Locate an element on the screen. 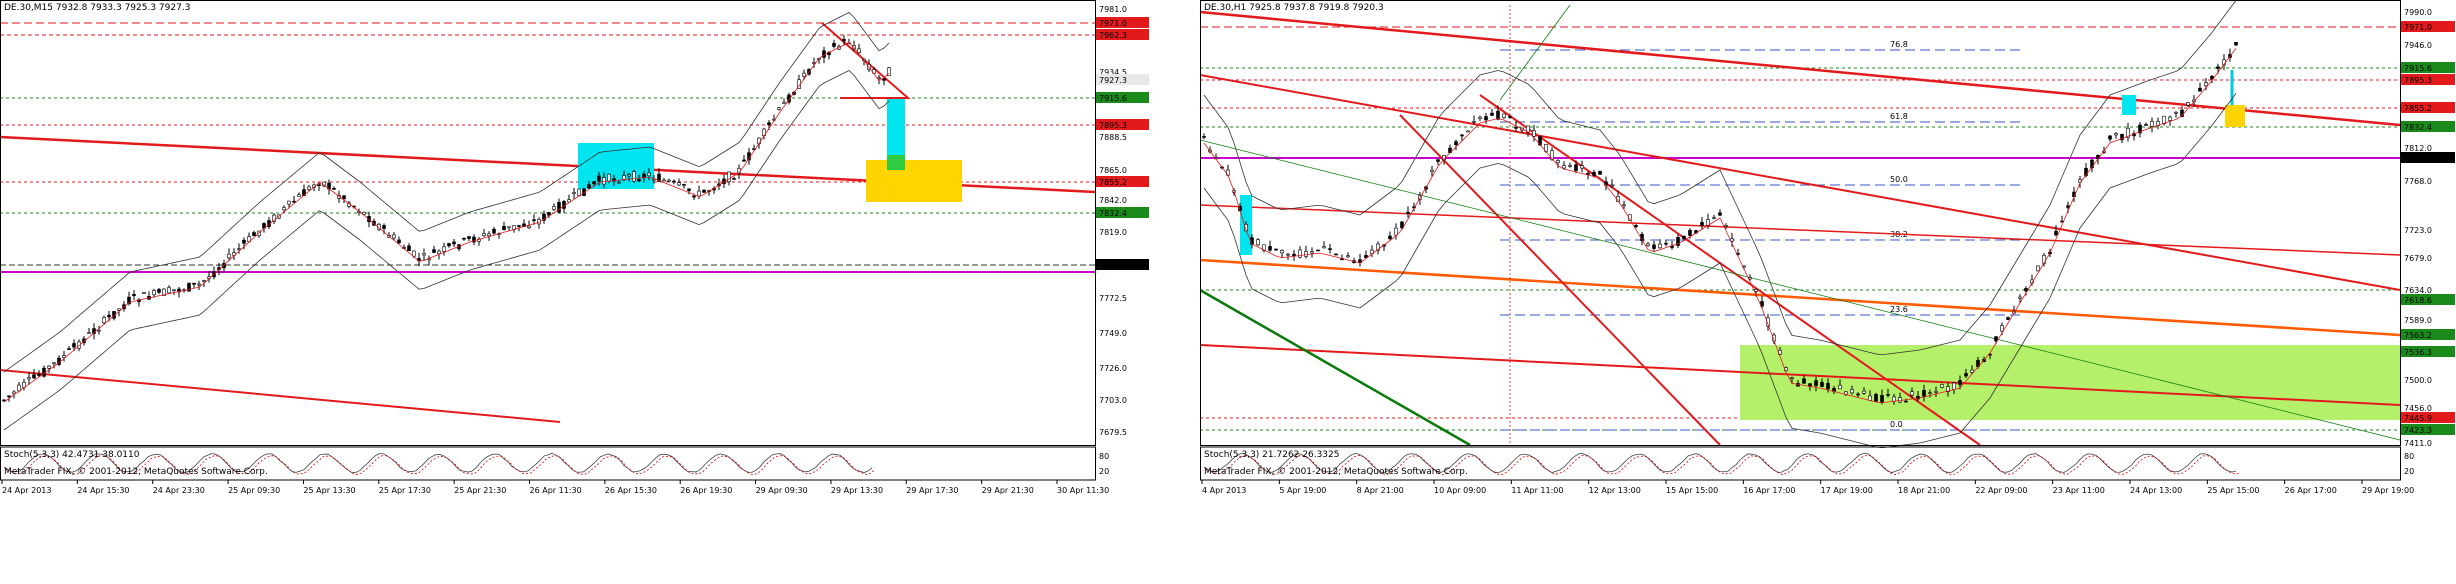 The image size is (2456, 584). price-axis-label: 7832.4 is located at coordinates (2418, 127).